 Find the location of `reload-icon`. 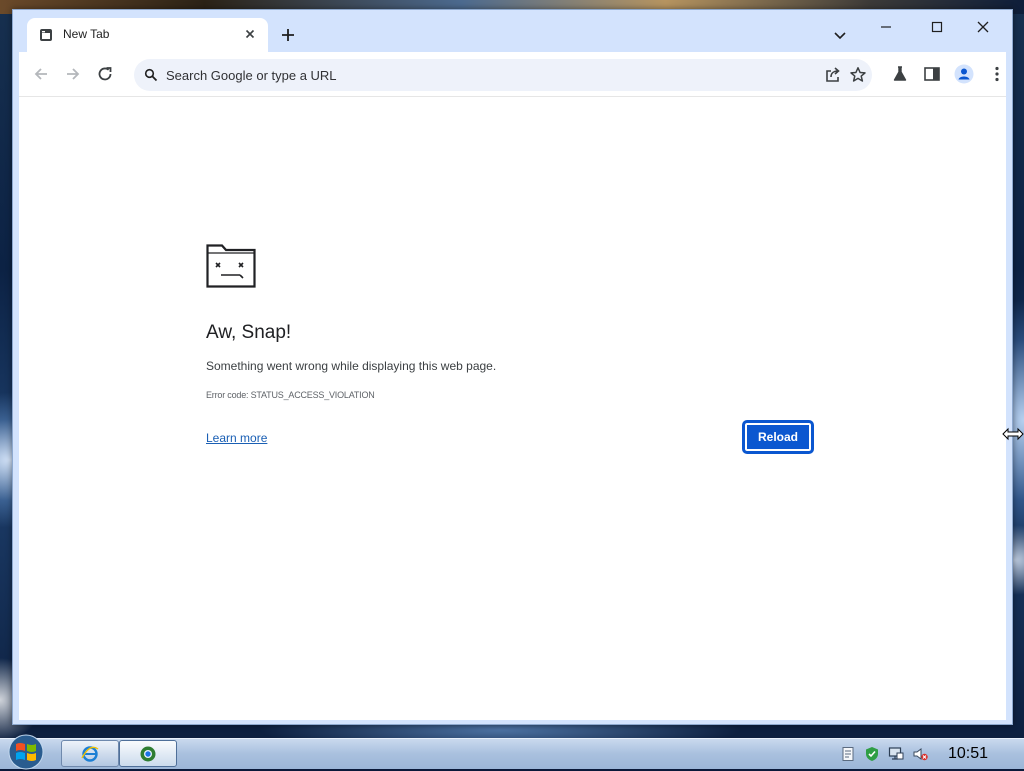

reload-icon is located at coordinates (105, 74).